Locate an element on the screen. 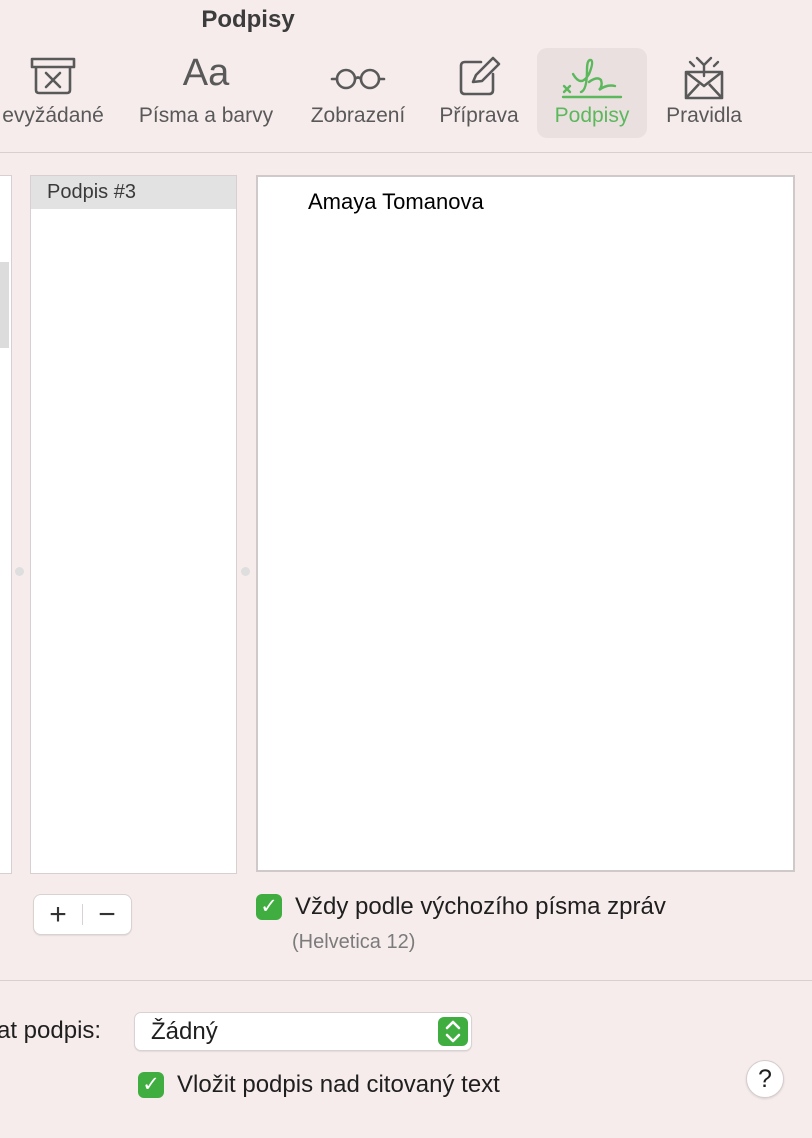 Image resolution: width=812 pixels, height=1138 pixels. toolbar-label-junk: evyžádané is located at coordinates (53, 115).